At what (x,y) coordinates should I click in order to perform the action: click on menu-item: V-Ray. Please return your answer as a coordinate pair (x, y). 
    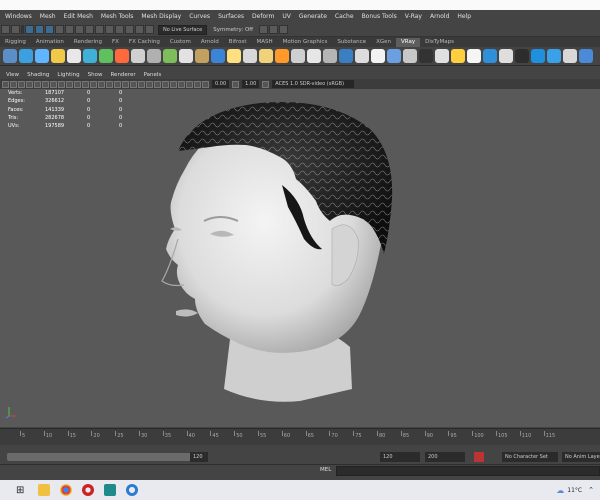
    Looking at the image, I should click on (413, 16).